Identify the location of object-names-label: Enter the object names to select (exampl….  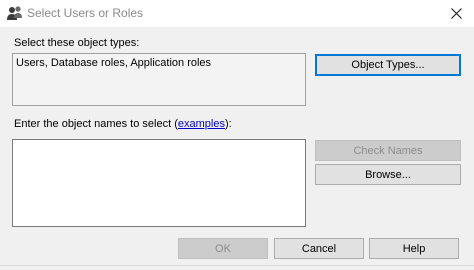
(123, 124).